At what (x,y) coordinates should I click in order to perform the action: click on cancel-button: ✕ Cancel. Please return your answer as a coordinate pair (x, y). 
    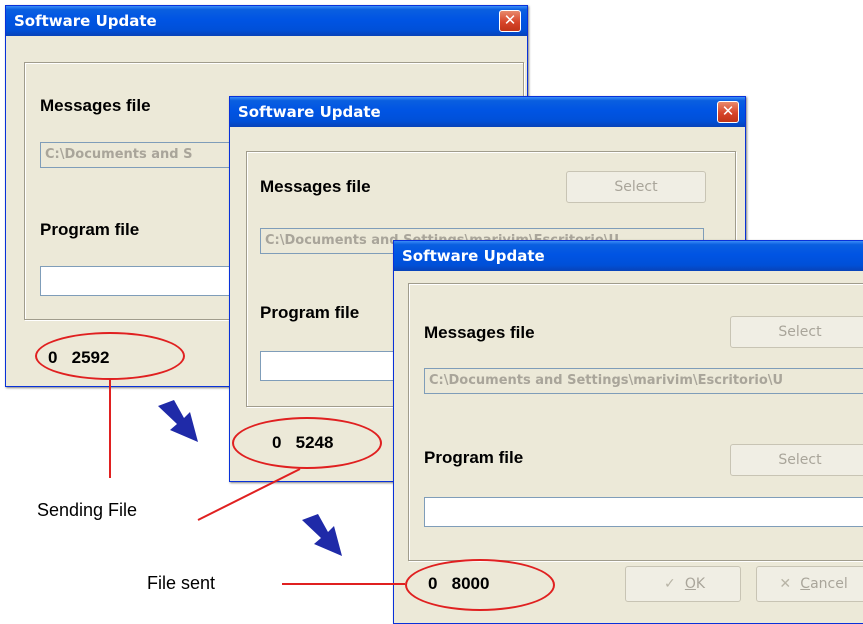
    Looking at the image, I should click on (809, 584).